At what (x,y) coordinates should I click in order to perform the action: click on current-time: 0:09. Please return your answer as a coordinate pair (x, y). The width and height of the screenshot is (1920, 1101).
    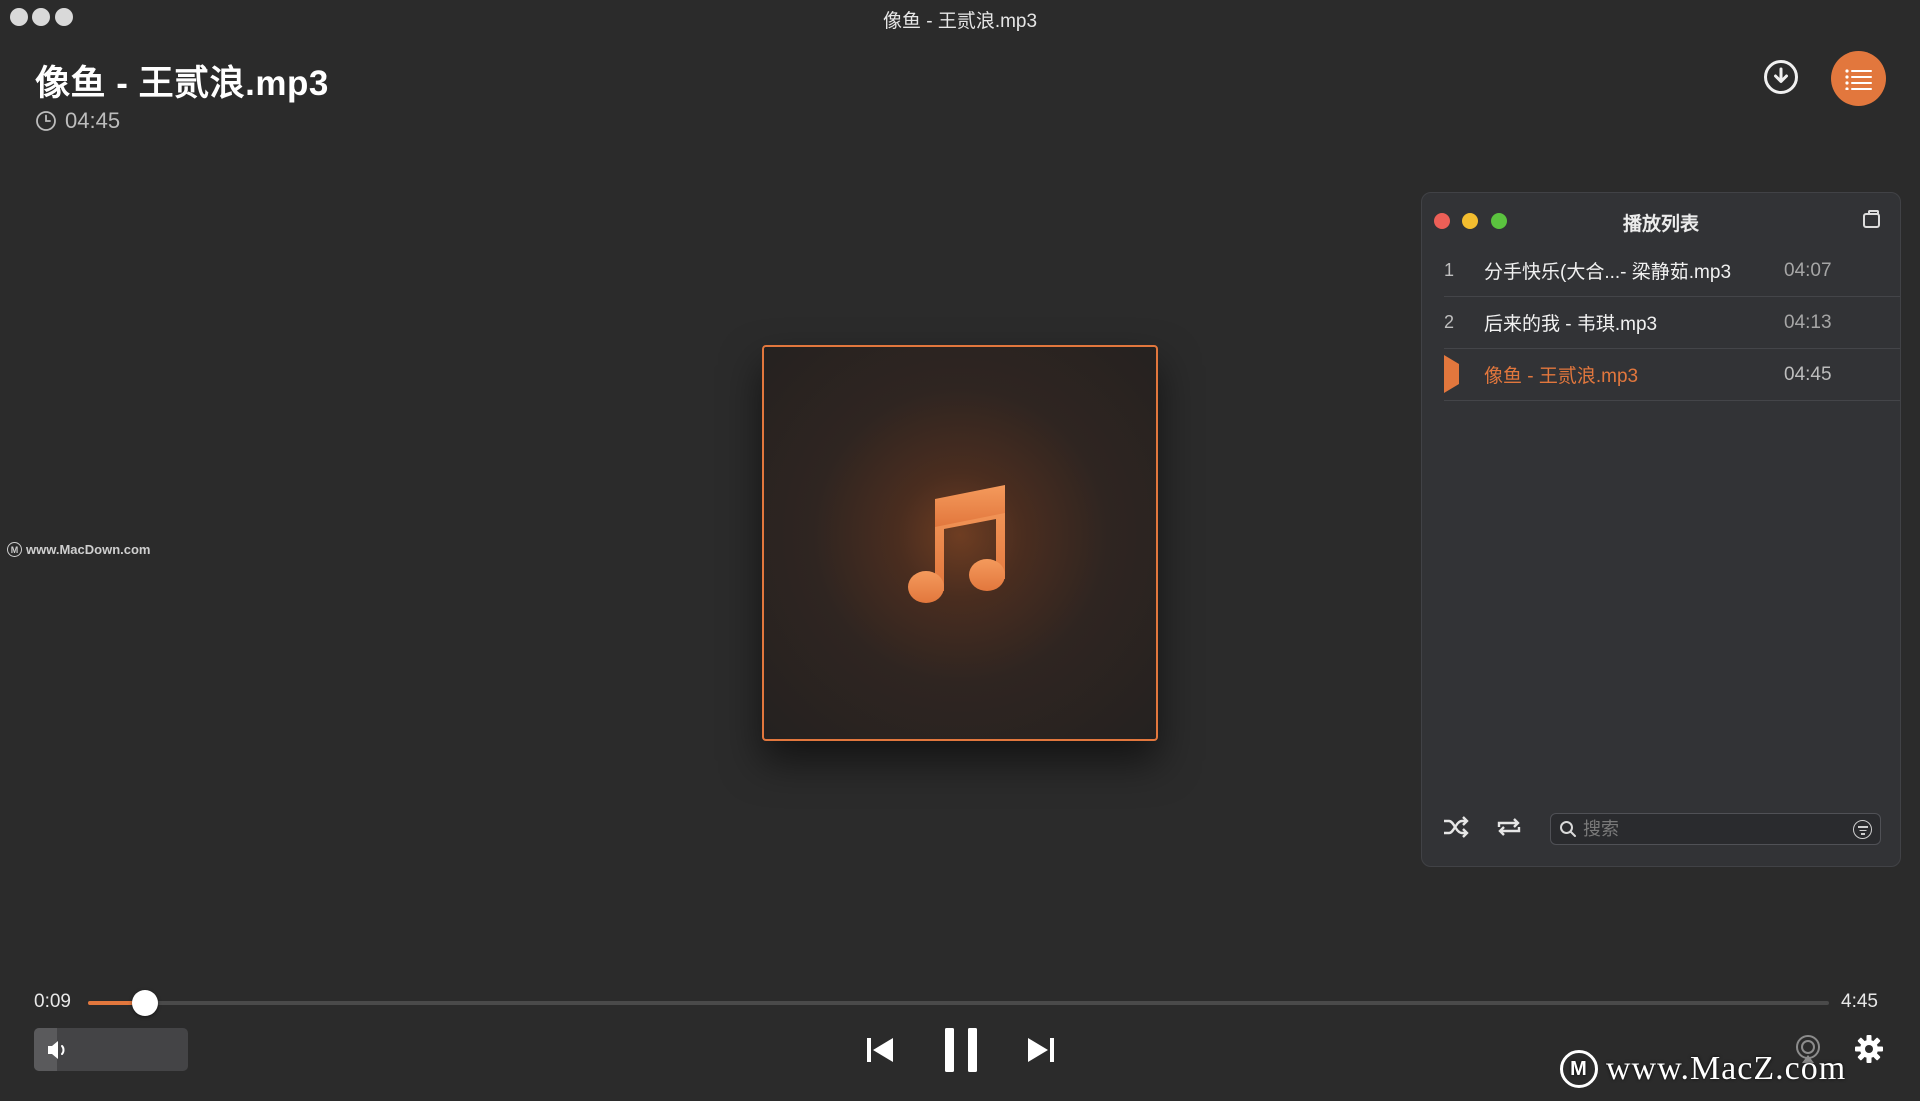
    Looking at the image, I should click on (52, 1001).